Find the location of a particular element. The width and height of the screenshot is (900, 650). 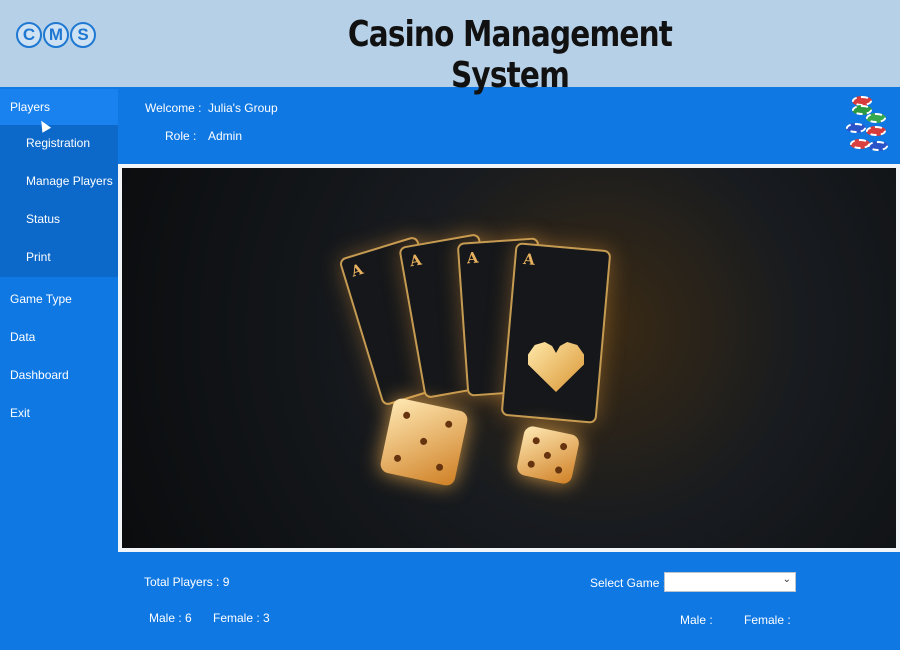

app-title: Casino Management System is located at coordinates (510, 55).